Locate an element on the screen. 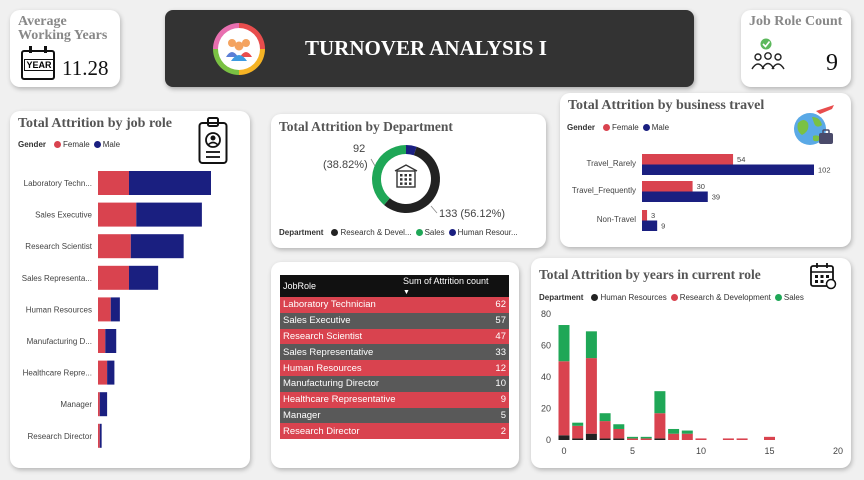  calendar-icon-text: YEAR is located at coordinates (39, 65).